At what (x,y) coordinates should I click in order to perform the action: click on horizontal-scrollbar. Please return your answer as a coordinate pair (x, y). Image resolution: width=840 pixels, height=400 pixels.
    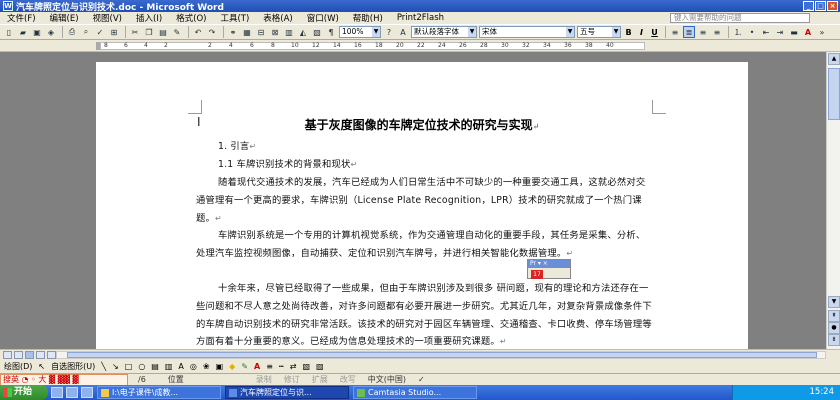
    Looking at the image, I should click on (441, 355).